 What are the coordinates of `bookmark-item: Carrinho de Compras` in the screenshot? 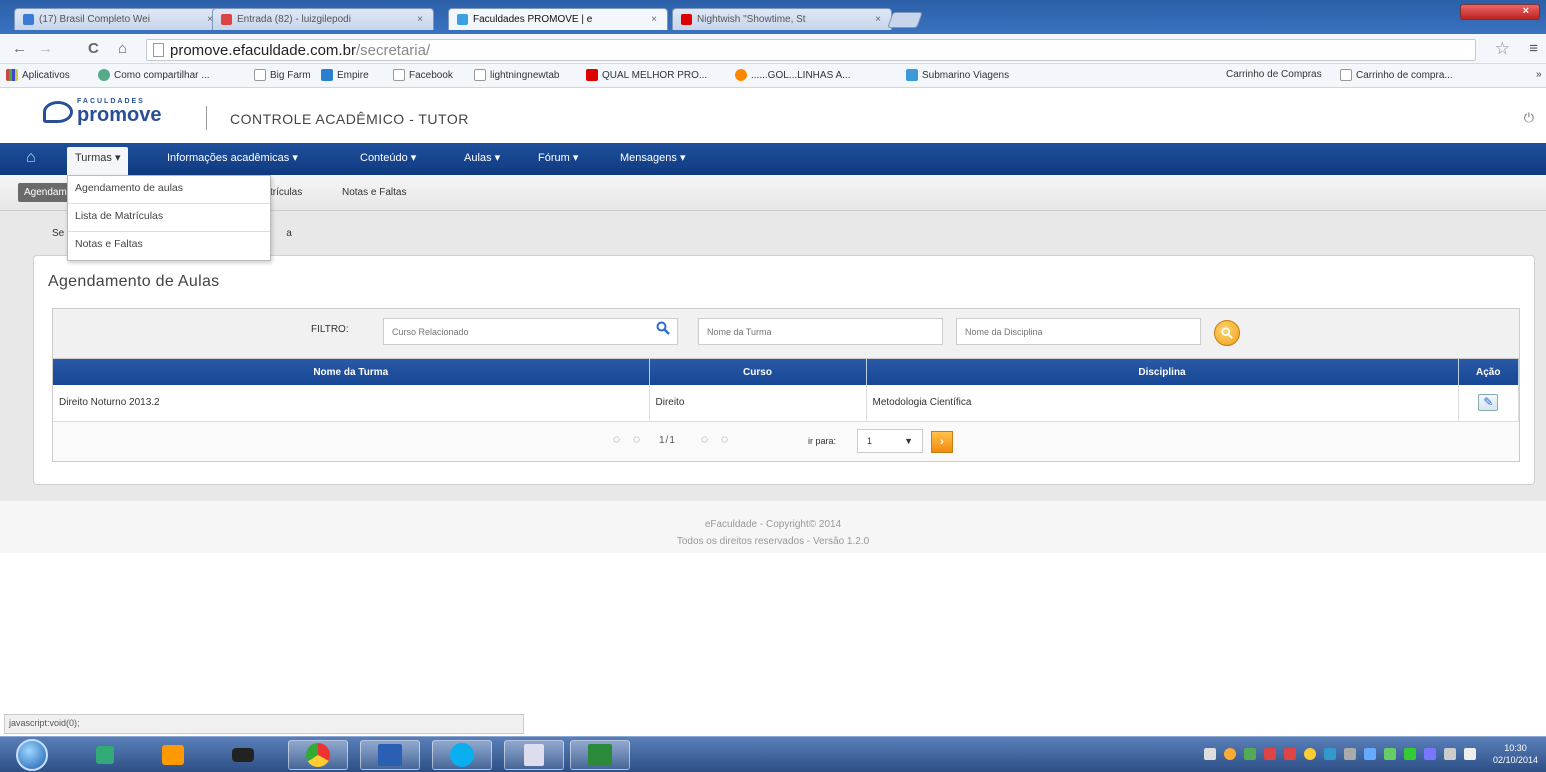 It's located at (1274, 74).